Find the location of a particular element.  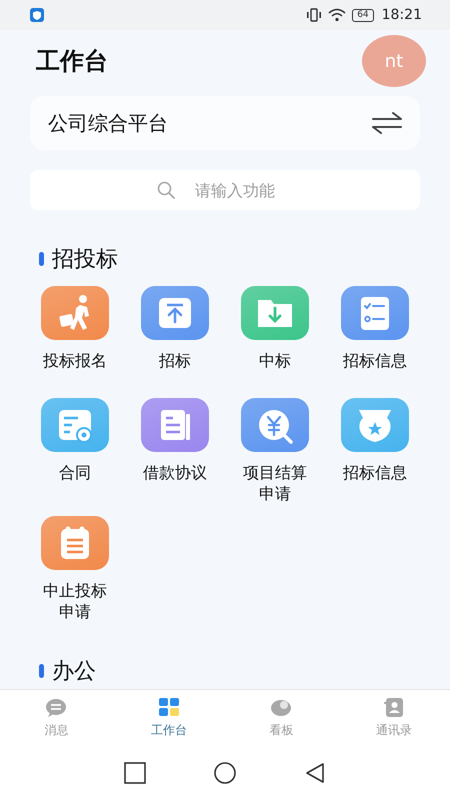

shield-app-icon is located at coordinates (37, 15).